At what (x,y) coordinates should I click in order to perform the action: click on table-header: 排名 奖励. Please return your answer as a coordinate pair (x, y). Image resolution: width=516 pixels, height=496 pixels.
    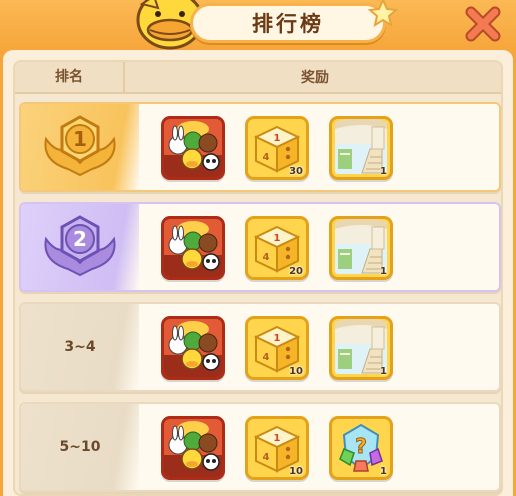
    Looking at the image, I should click on (258, 78).